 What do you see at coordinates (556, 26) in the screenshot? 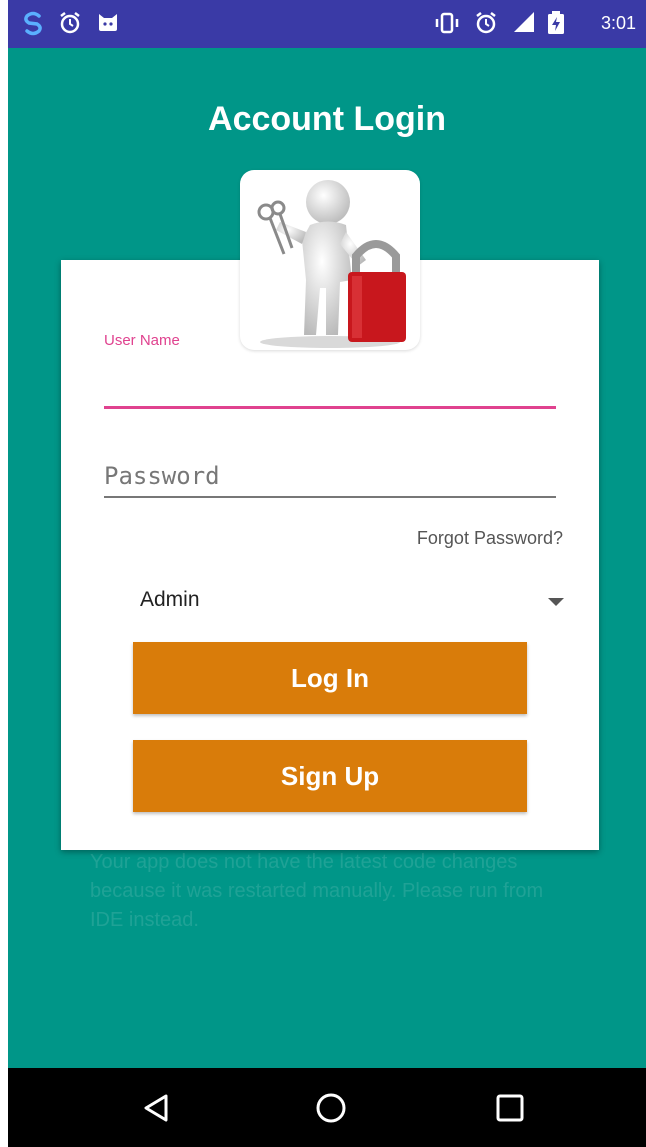
I see `battery-icon` at bounding box center [556, 26].